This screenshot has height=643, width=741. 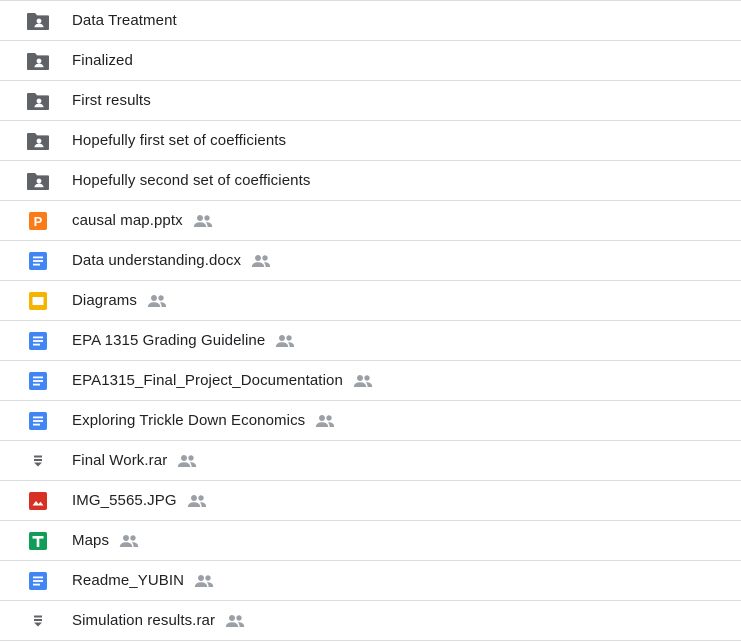 What do you see at coordinates (370, 221) in the screenshot?
I see `file-row: P causal map.pptx` at bounding box center [370, 221].